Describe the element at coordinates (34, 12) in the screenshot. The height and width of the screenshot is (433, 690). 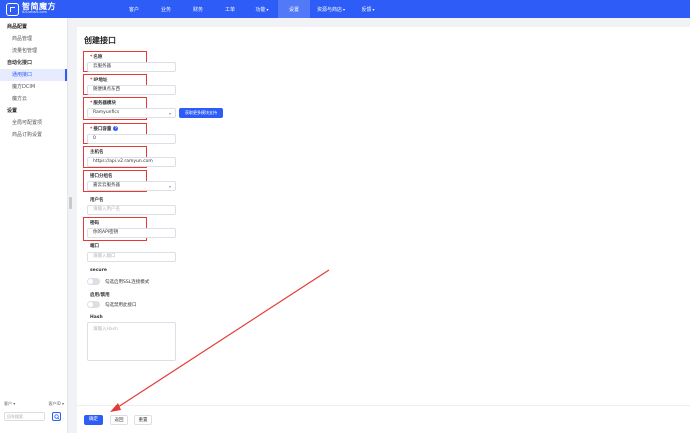
I see `logo-subtitle: IDCsmart.com` at that location.